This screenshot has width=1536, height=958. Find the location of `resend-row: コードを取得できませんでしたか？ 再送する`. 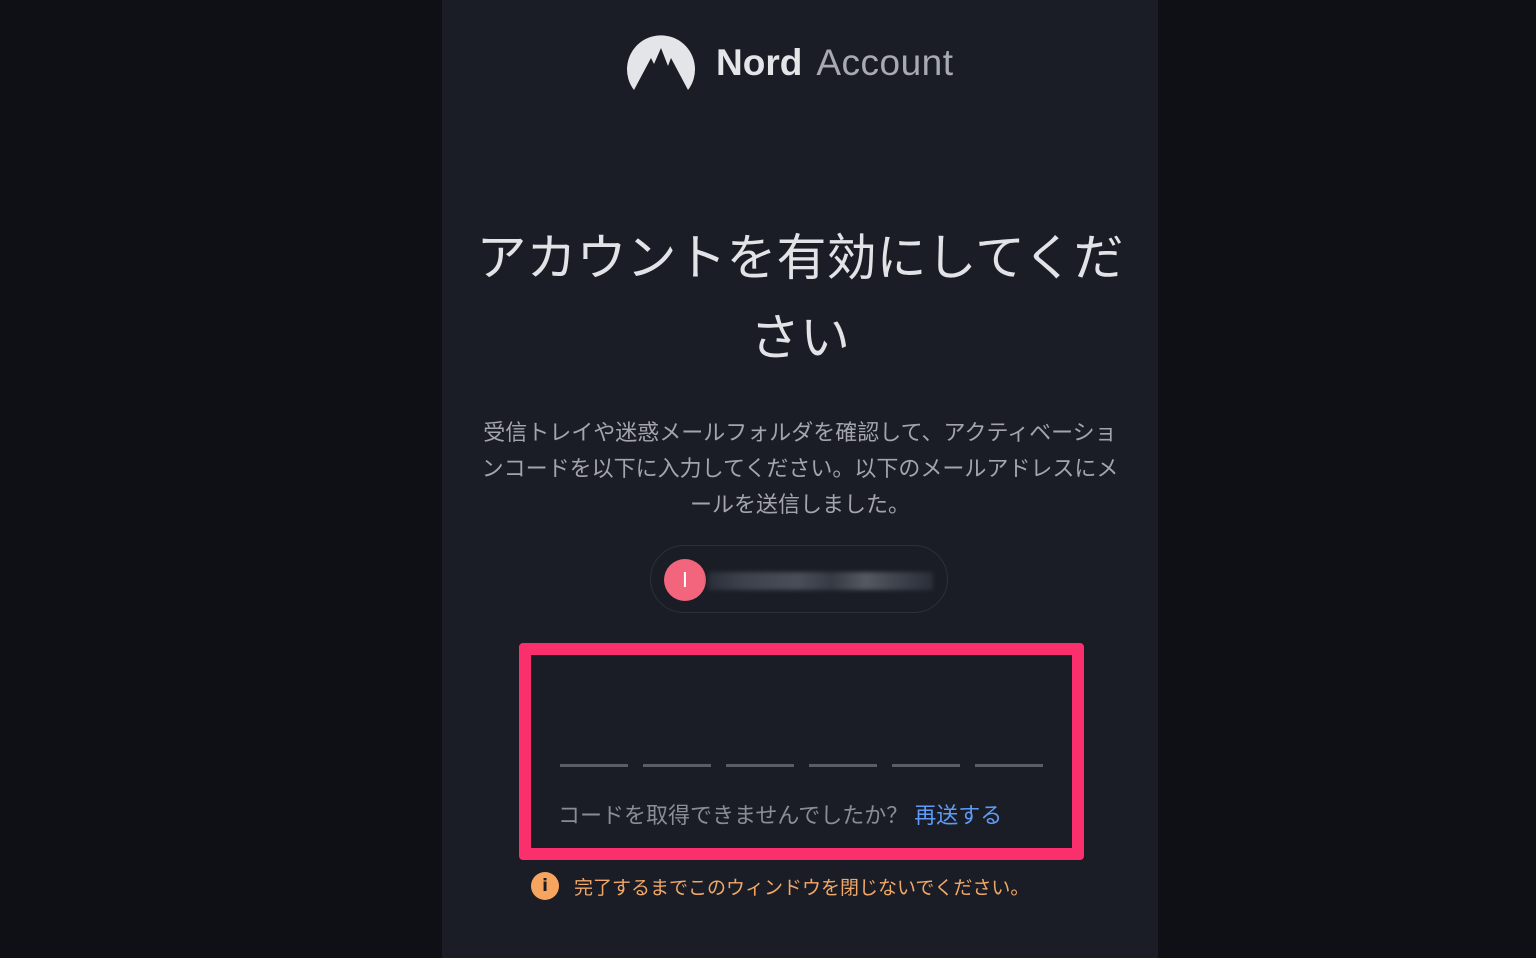

resend-row: コードを取得できませんでしたか？ 再送する is located at coordinates (780, 814).